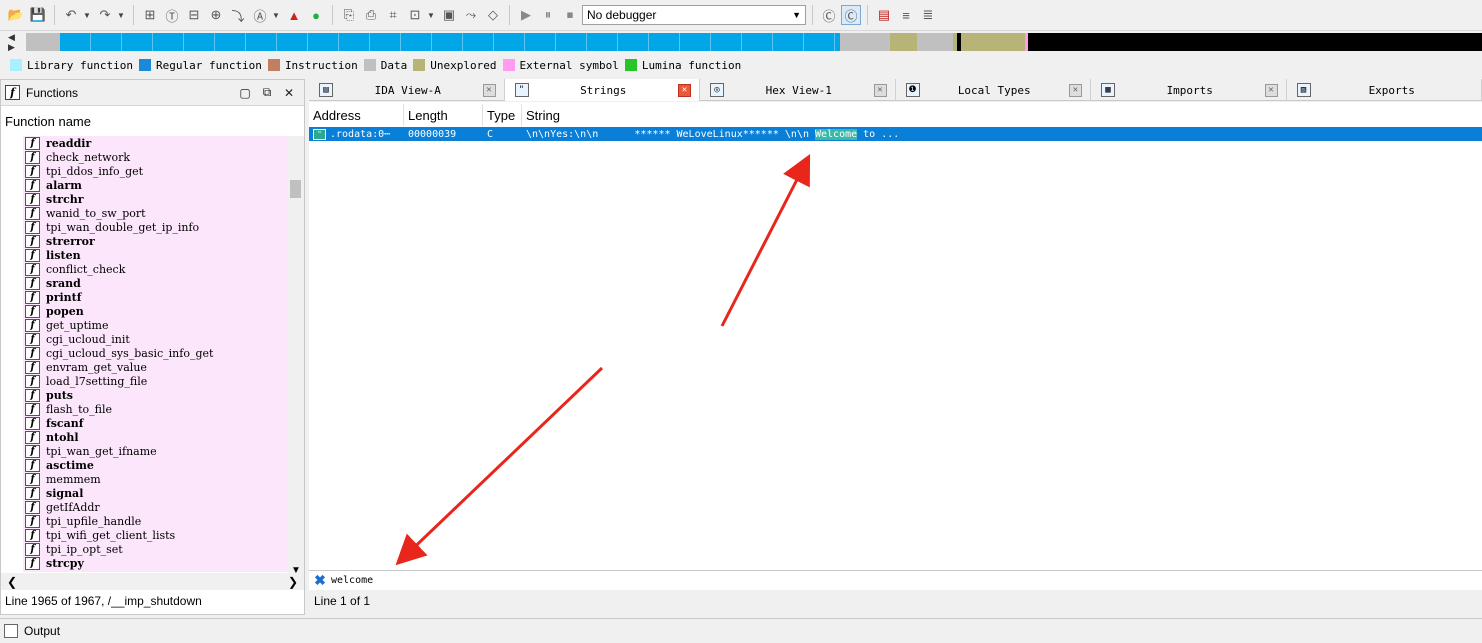  What do you see at coordinates (432, 15) in the screenshot?
I see `offset-dropdown-icon: ▼` at bounding box center [432, 15].